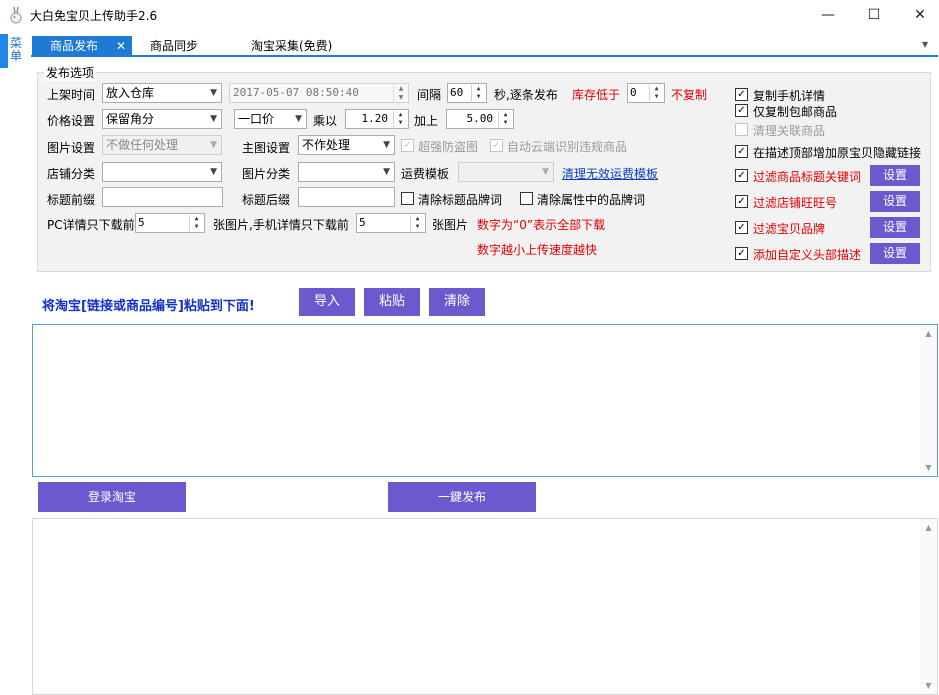 This screenshot has width=939, height=695. I want to click on maximize-icon: ☐, so click(874, 15).